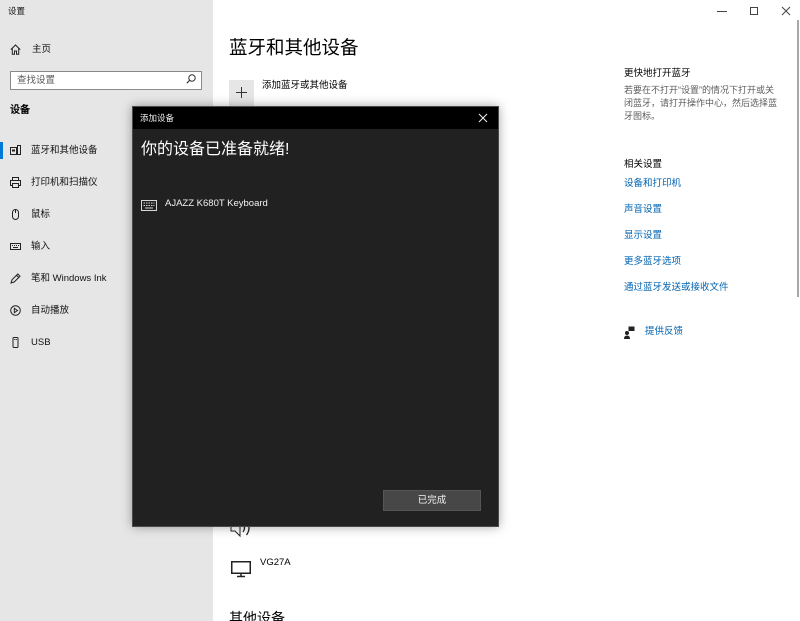 Image resolution: width=800 pixels, height=621 pixels. What do you see at coordinates (42, 49) in the screenshot?
I see `sidebar-home-label: 主页` at bounding box center [42, 49].